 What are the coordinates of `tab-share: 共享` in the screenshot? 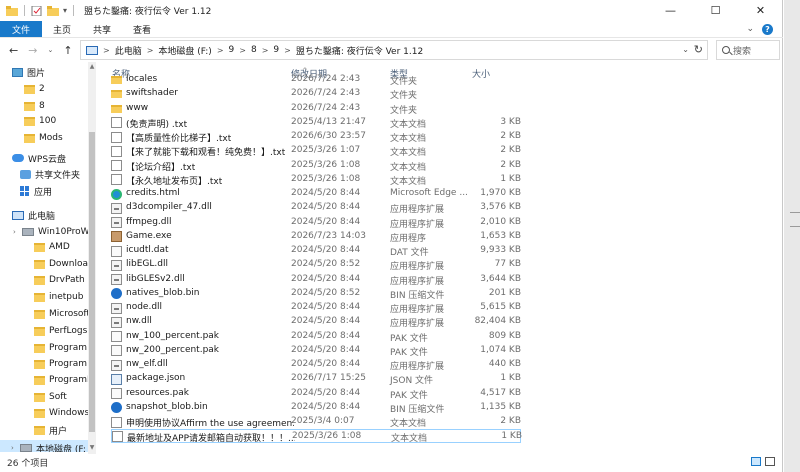 It's located at (102, 29).